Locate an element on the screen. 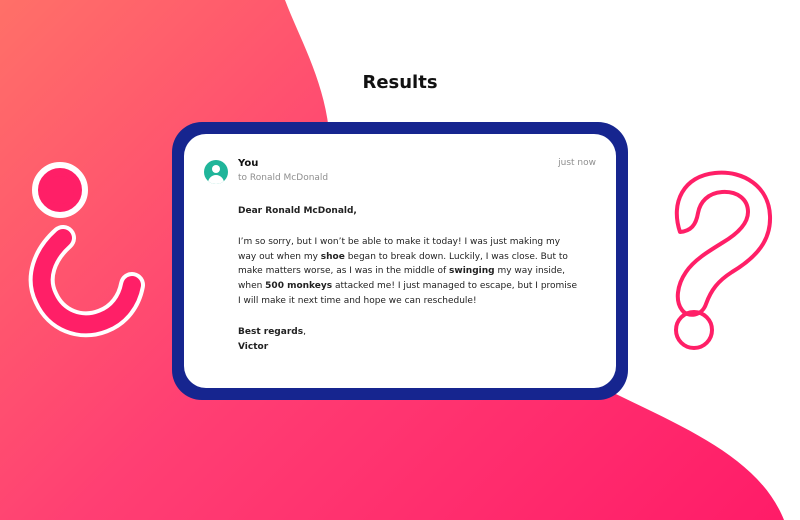  greeting: Dear Ronald McDonald, is located at coordinates (297, 211).